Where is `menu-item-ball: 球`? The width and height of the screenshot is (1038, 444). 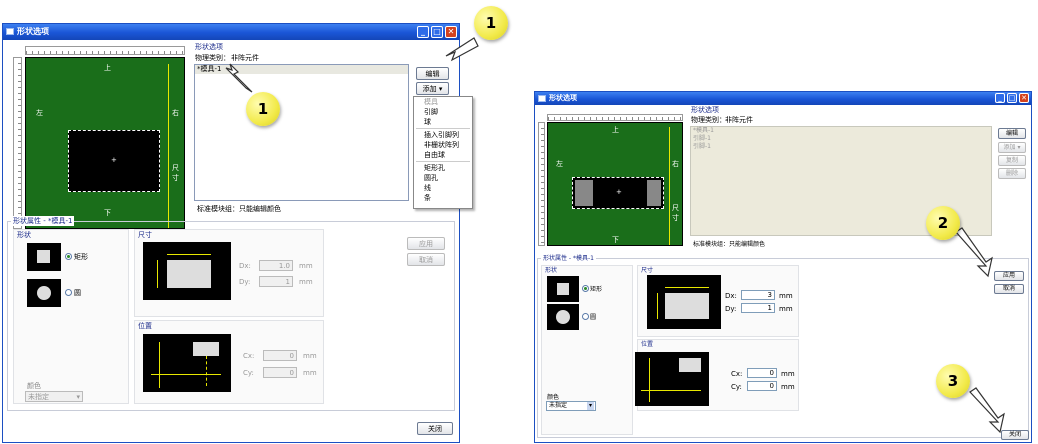
menu-item-ball: 球 is located at coordinates (443, 122).